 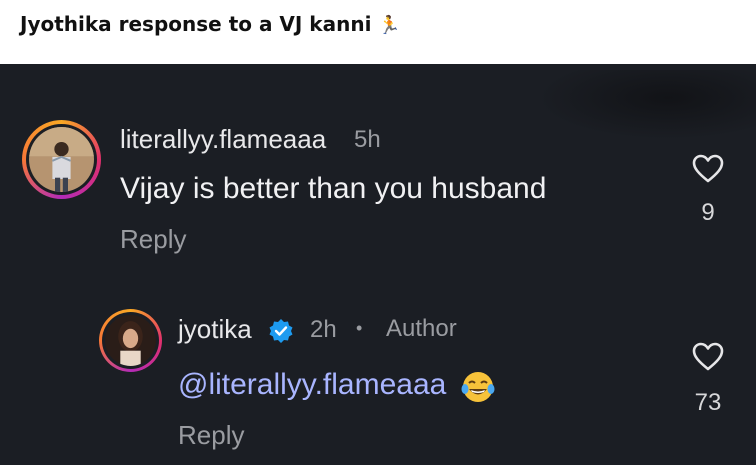 I want to click on reply-username: jyotika, so click(x=215, y=329).